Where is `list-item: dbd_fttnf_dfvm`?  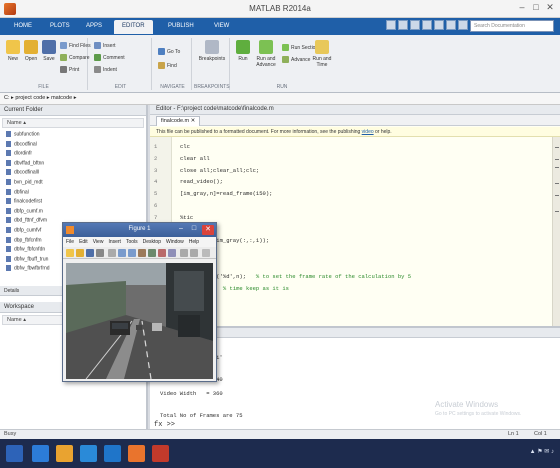
list-item: dbd_fttnf_dfvm is located at coordinates (26, 221).